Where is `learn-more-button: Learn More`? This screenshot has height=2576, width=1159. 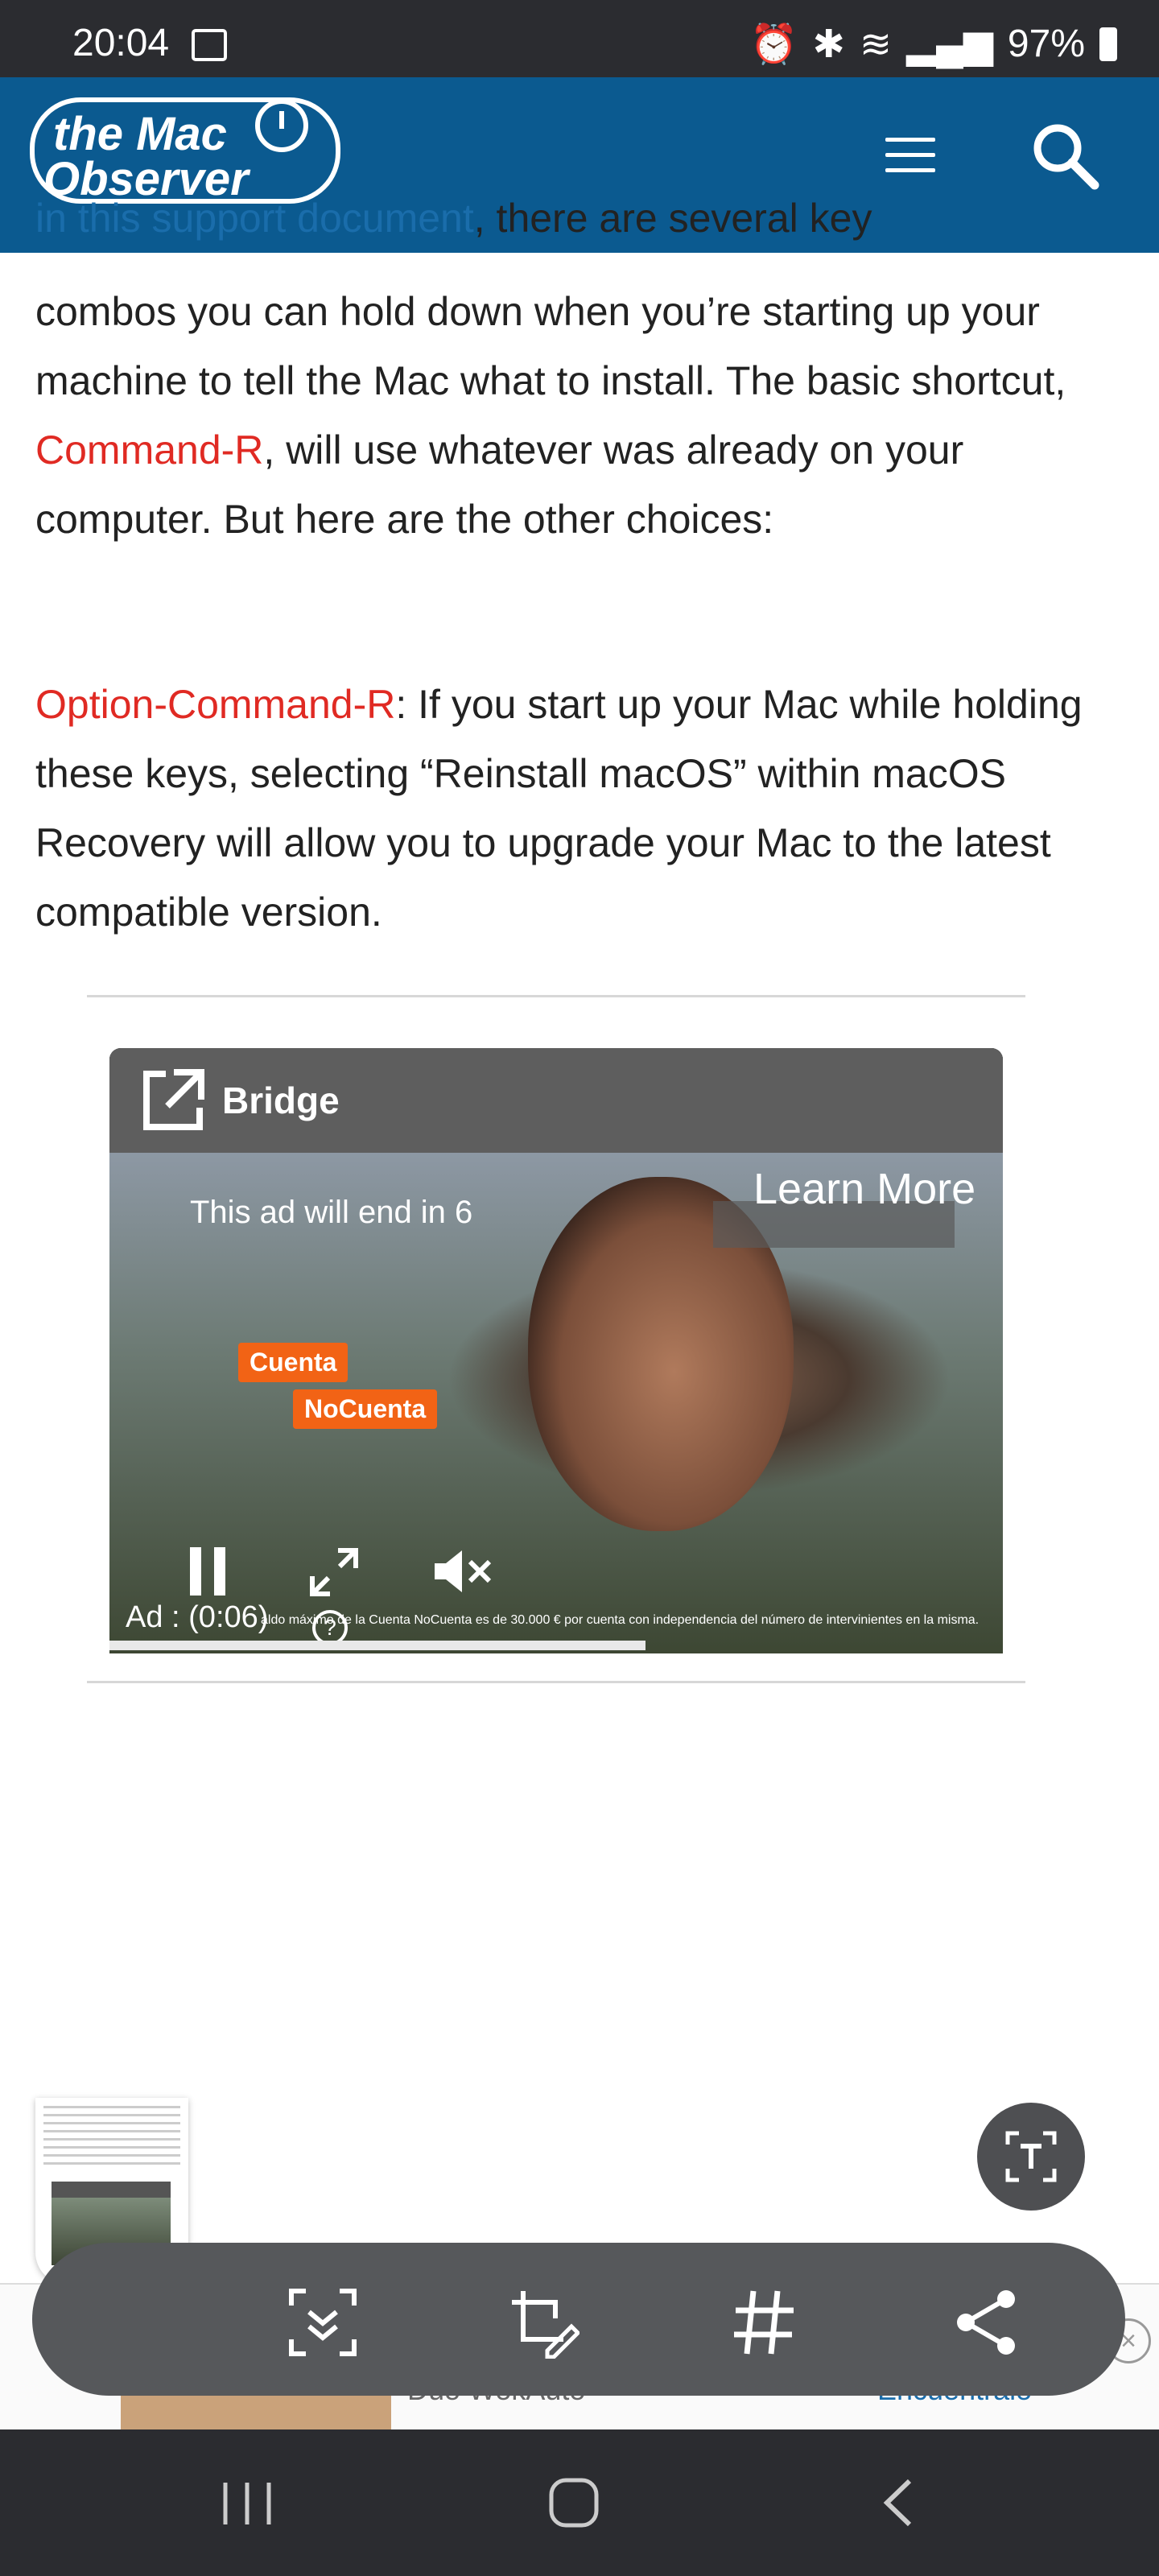
learn-more-button: Learn More is located at coordinates (864, 1189).